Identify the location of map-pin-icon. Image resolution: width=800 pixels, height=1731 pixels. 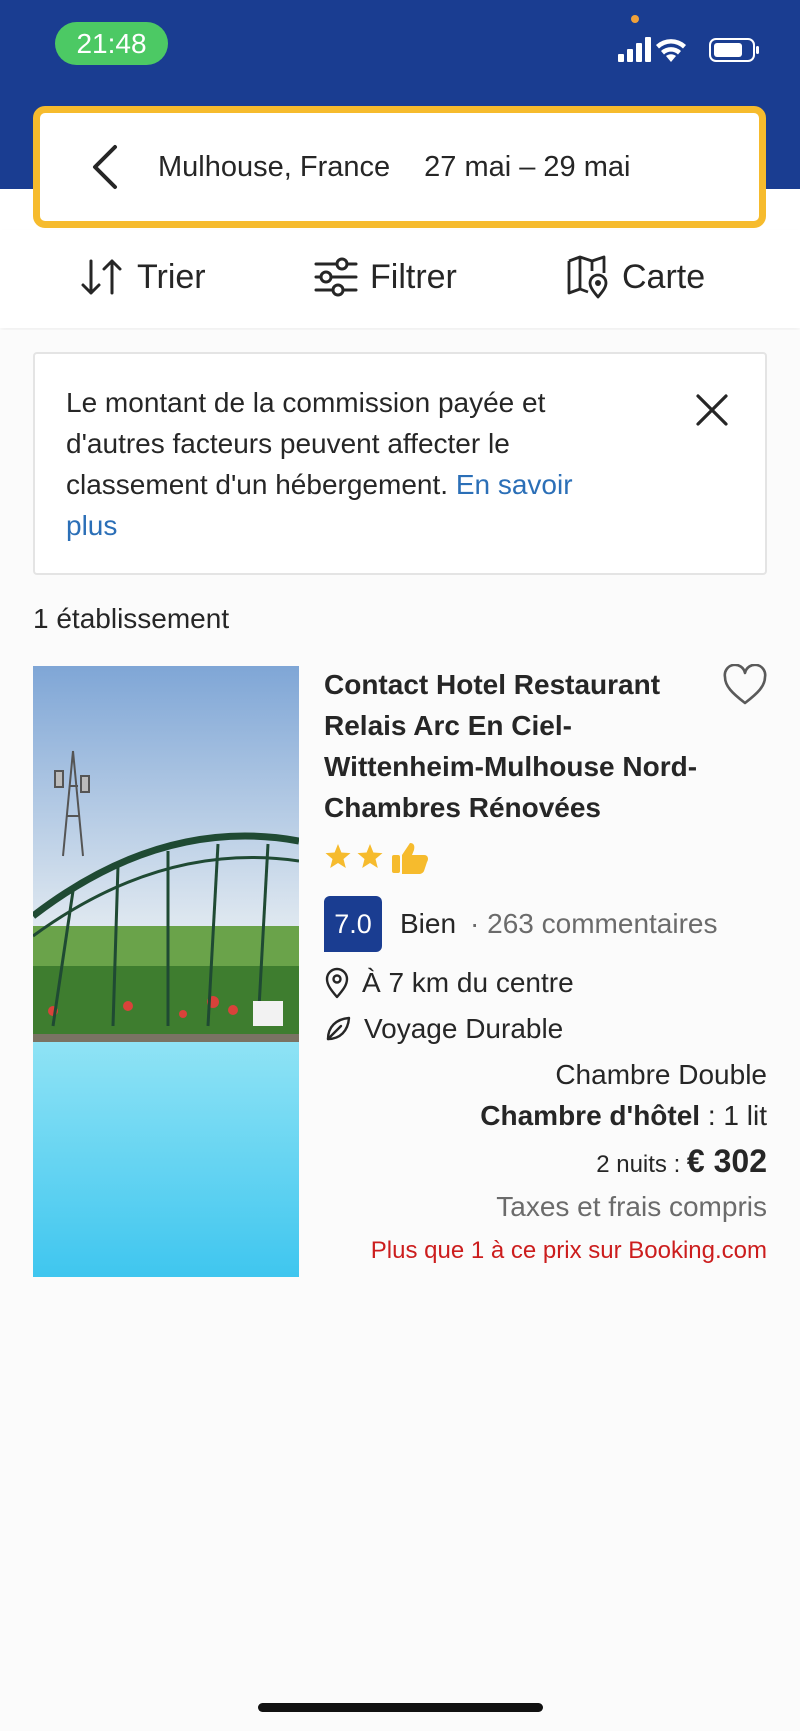
(587, 277).